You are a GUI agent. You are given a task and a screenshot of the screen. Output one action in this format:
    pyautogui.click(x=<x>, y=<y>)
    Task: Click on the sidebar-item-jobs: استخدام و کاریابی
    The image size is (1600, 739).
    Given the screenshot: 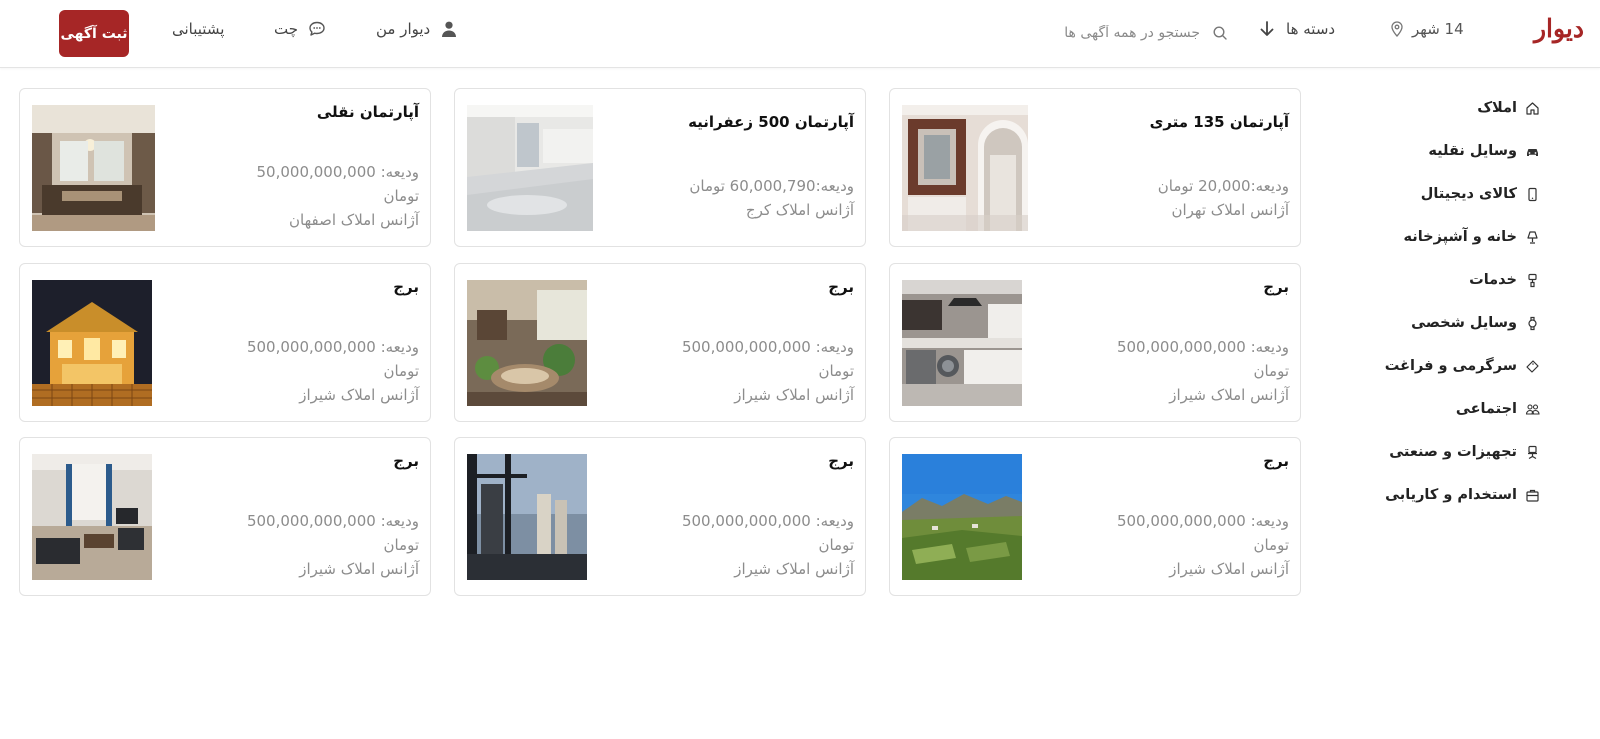 What is the action you would take?
    pyautogui.click(x=1462, y=495)
    